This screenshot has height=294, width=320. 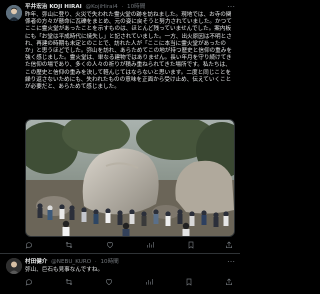 What do you see at coordinates (53, 7) in the screenshot?
I see `author-name: 平井宏治 KOJI HIRAI` at bounding box center [53, 7].